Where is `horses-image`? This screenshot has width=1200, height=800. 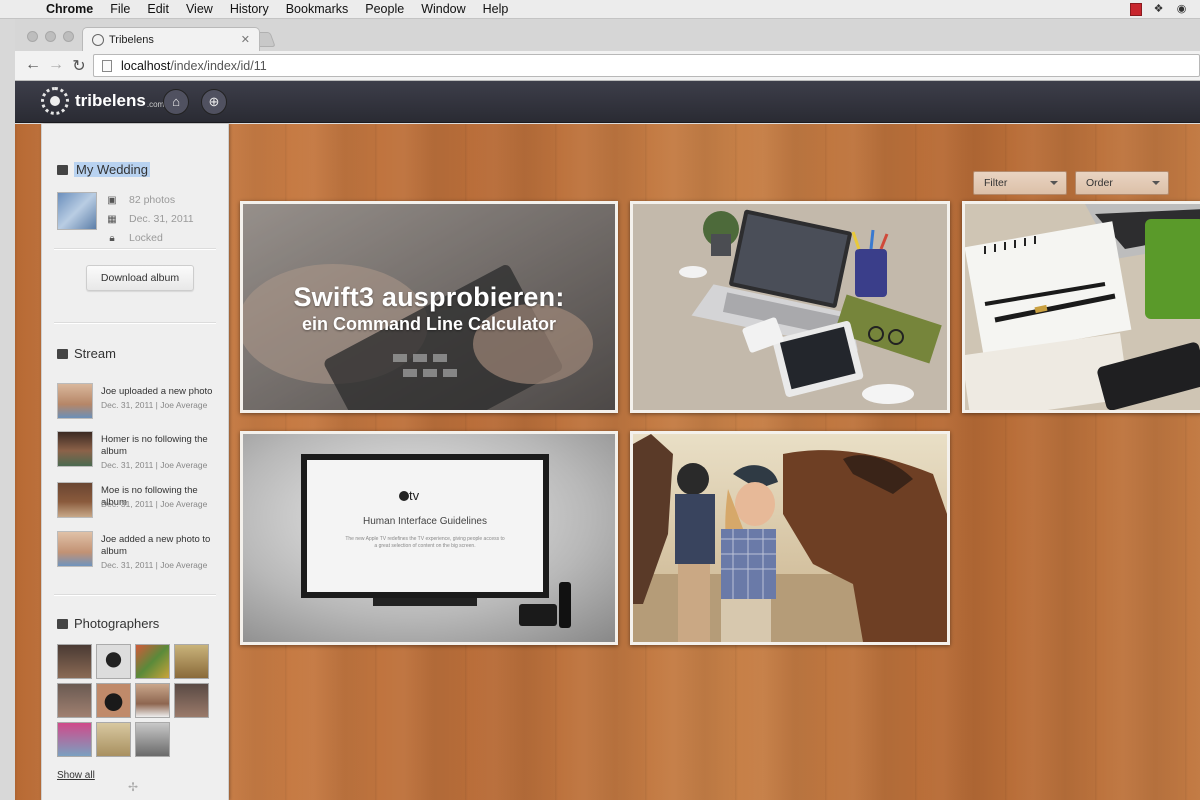 horses-image is located at coordinates (790, 538).